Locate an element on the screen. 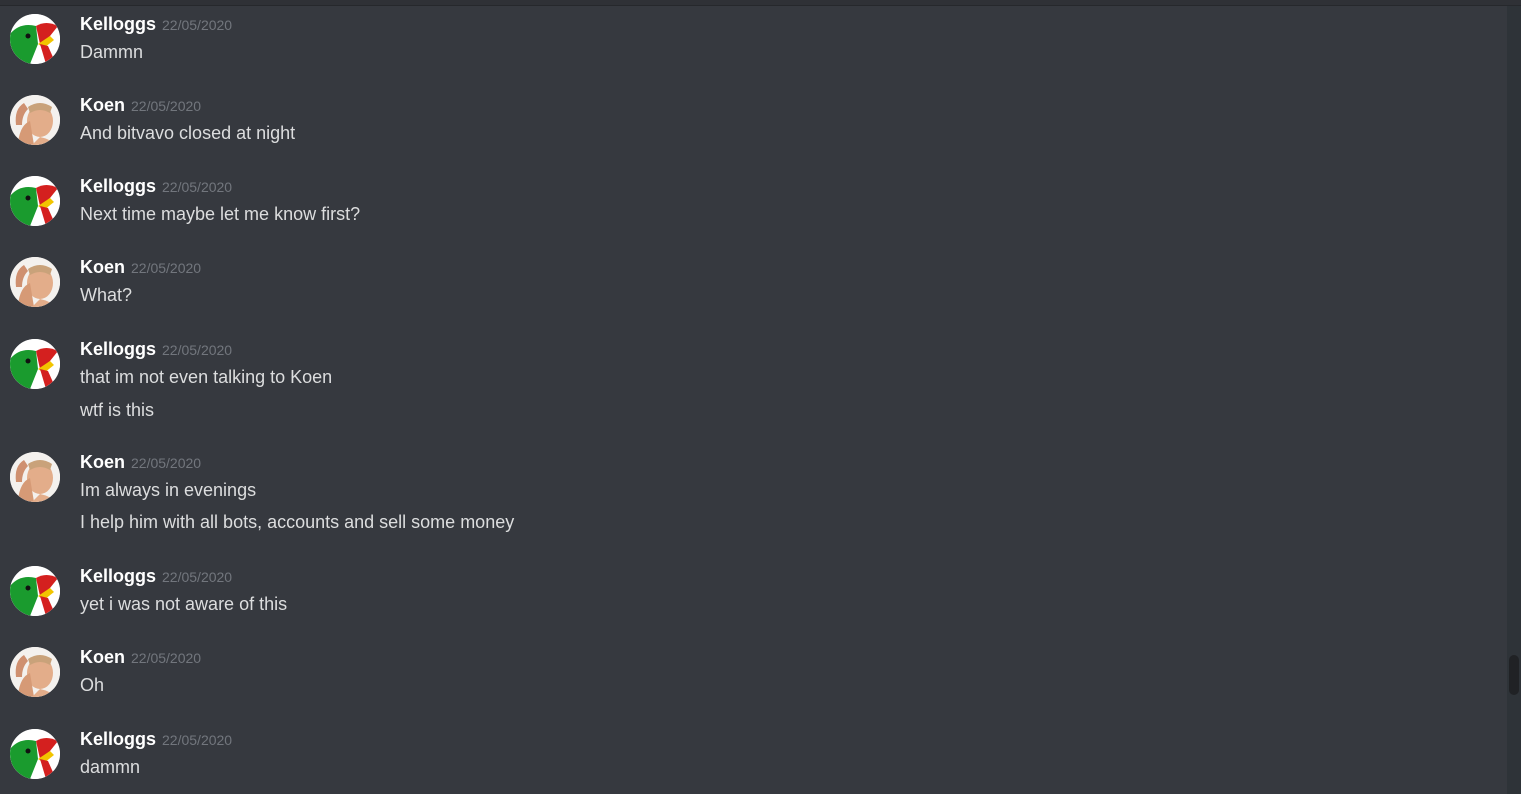 The height and width of the screenshot is (794, 1521). message-text: What? is located at coordinates (106, 295).